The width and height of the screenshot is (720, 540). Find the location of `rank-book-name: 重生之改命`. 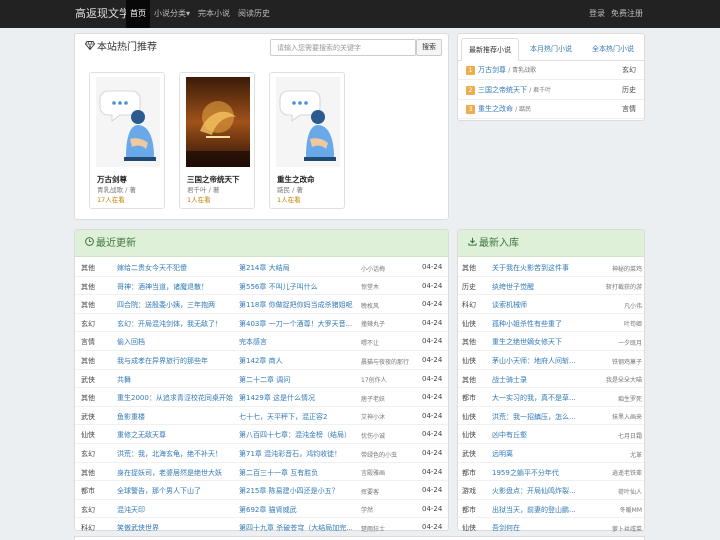

rank-book-name: 重生之改命 is located at coordinates (495, 109).